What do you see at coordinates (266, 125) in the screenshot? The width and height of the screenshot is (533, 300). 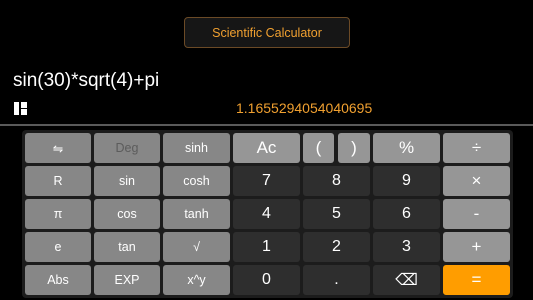 I see `divider` at bounding box center [266, 125].